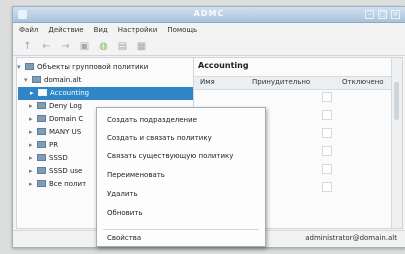  What do you see at coordinates (369, 14) in the screenshot?
I see `minimize-button: –` at bounding box center [369, 14].